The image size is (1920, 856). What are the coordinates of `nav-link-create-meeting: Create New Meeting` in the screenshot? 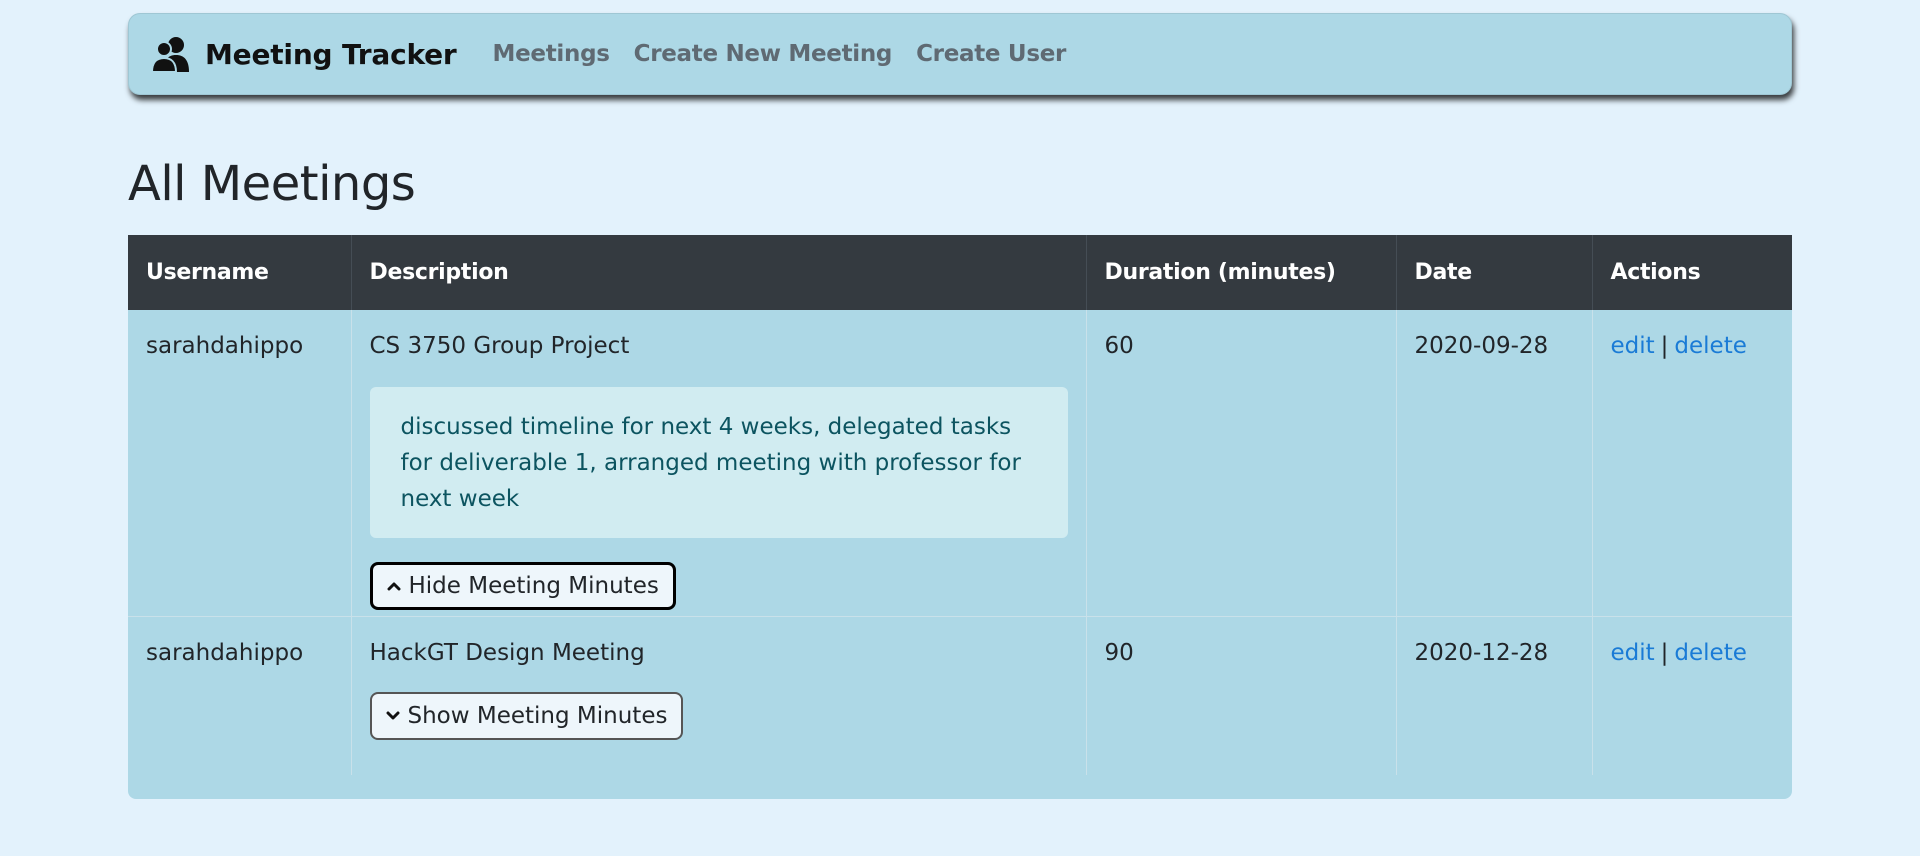 It's located at (763, 54).